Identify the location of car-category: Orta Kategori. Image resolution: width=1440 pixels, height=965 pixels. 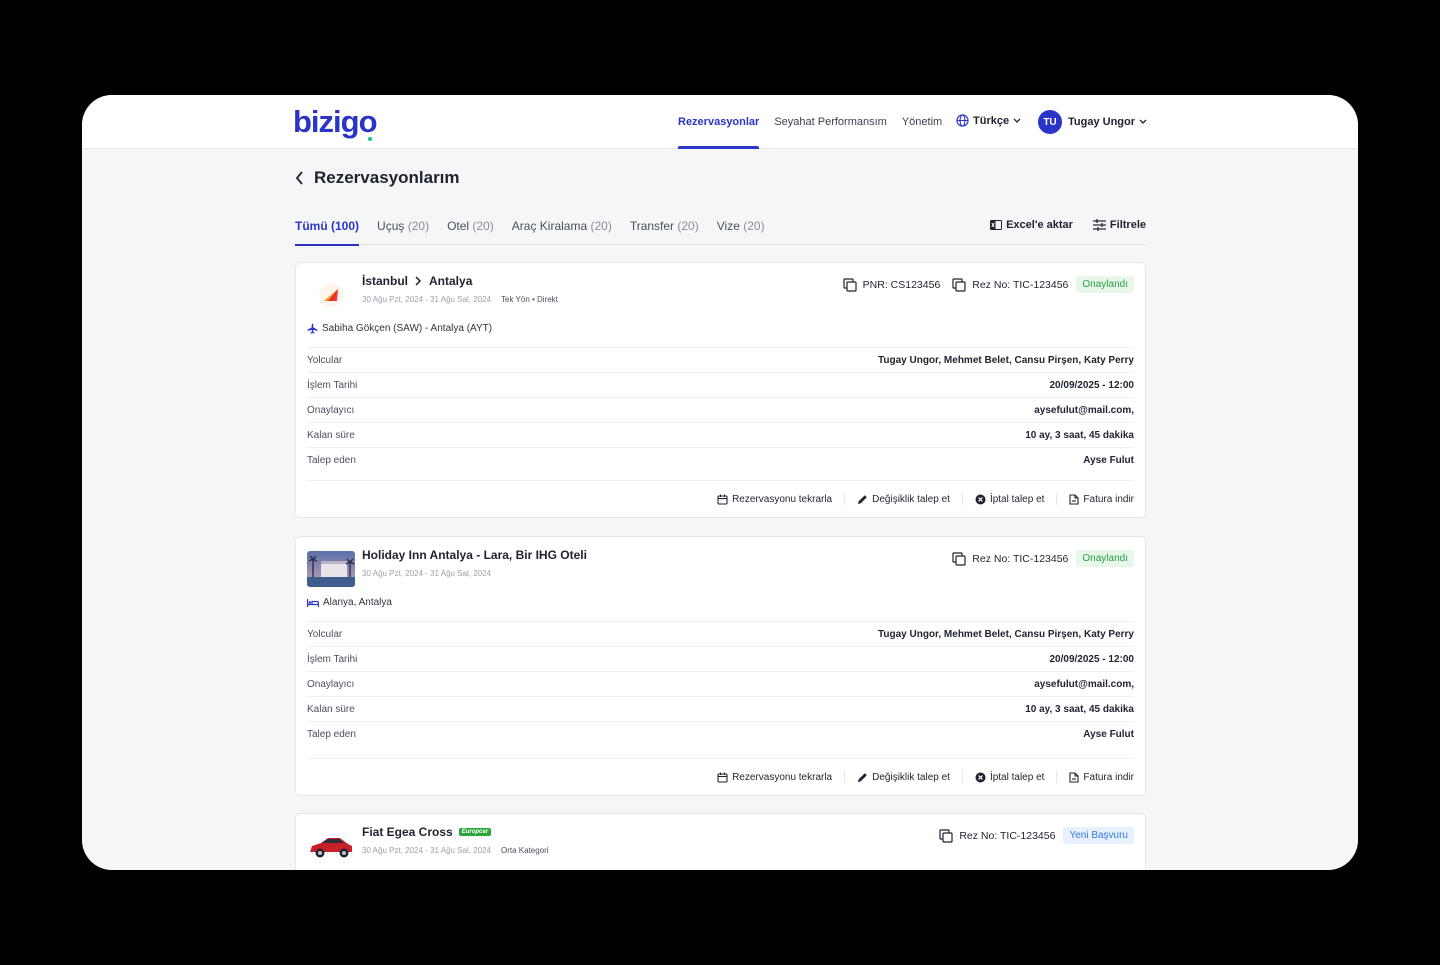
(525, 850).